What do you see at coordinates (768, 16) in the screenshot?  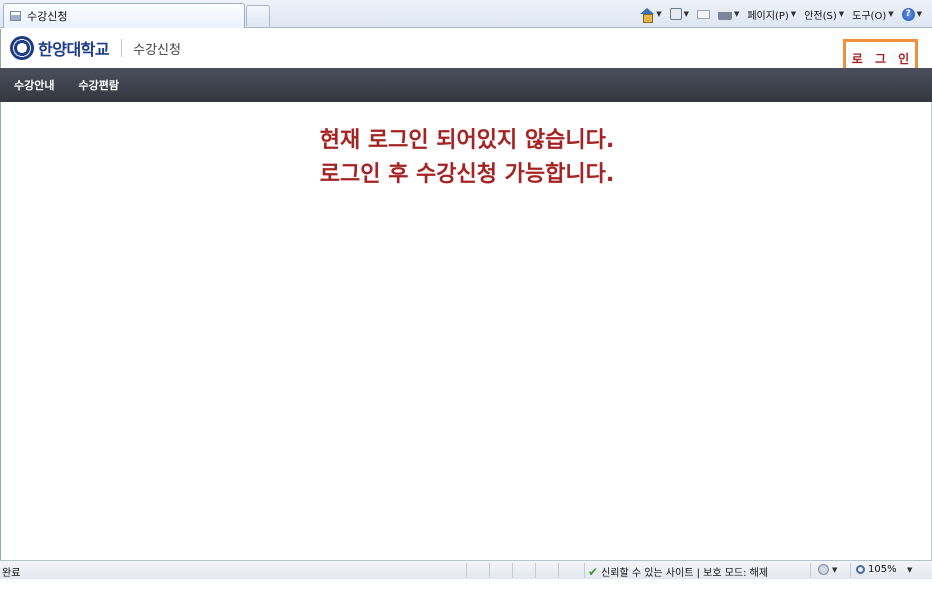 I see `page-menu-label: 페이지(P)` at bounding box center [768, 16].